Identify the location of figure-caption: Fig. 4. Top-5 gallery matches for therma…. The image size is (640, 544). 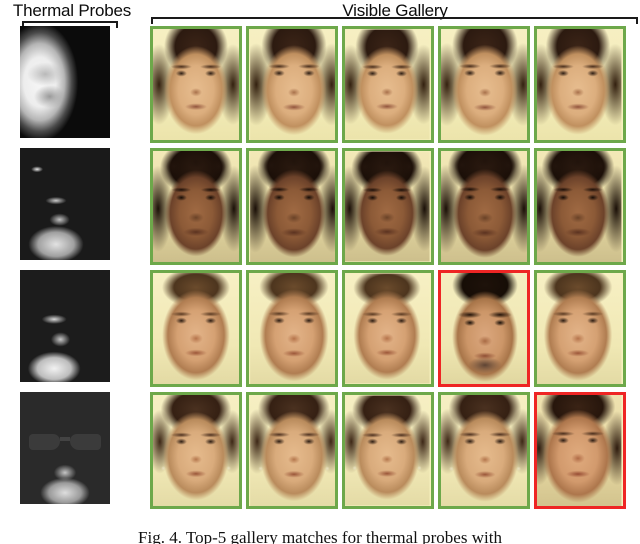
(320, 536).